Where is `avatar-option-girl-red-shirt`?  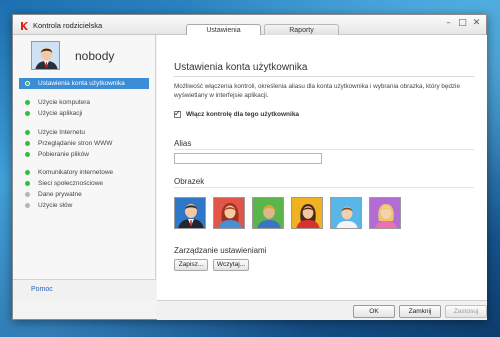
avatar-option-girl-red-shirt is located at coordinates (307, 213).